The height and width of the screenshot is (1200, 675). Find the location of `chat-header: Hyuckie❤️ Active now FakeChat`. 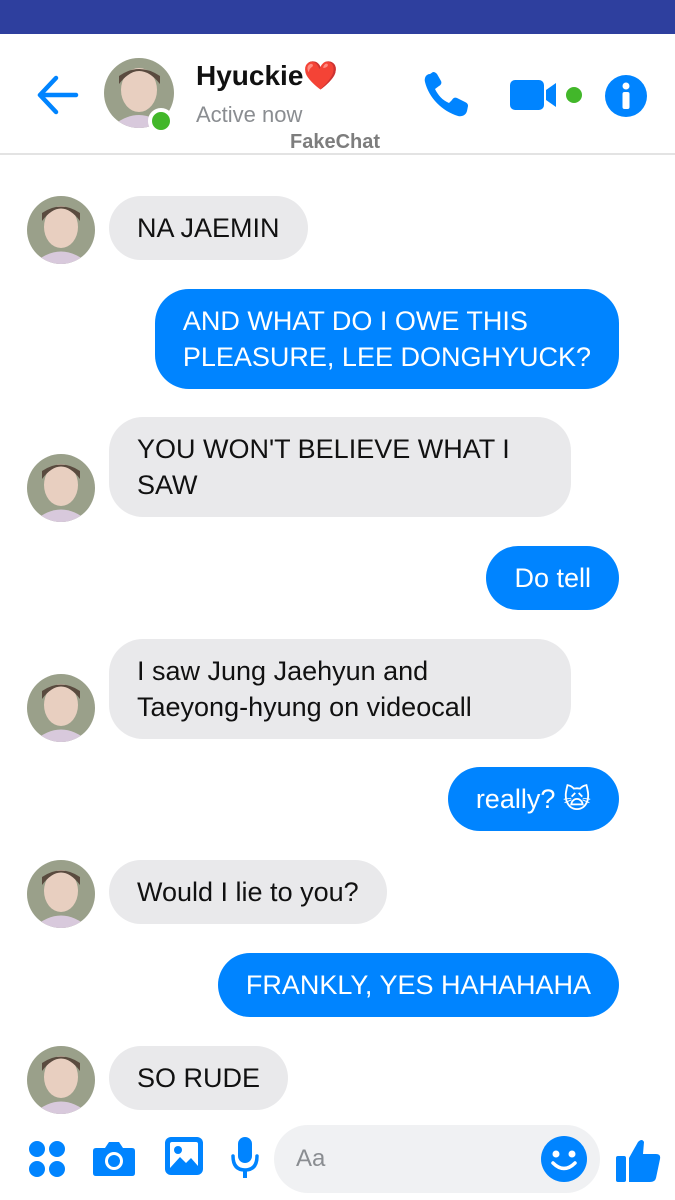

chat-header: Hyuckie❤️ Active now FakeChat is located at coordinates (337, 94).